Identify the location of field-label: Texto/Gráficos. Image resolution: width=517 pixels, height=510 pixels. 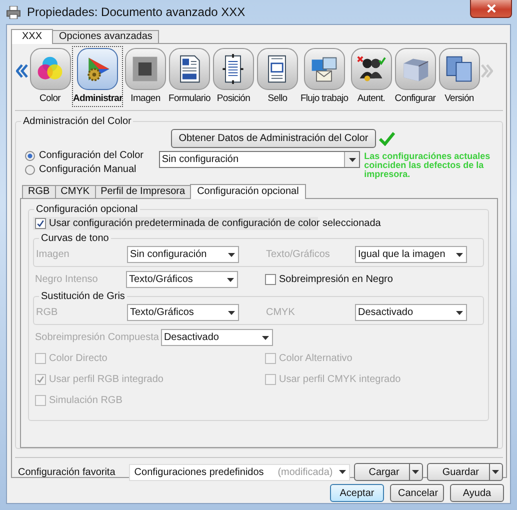
(298, 254).